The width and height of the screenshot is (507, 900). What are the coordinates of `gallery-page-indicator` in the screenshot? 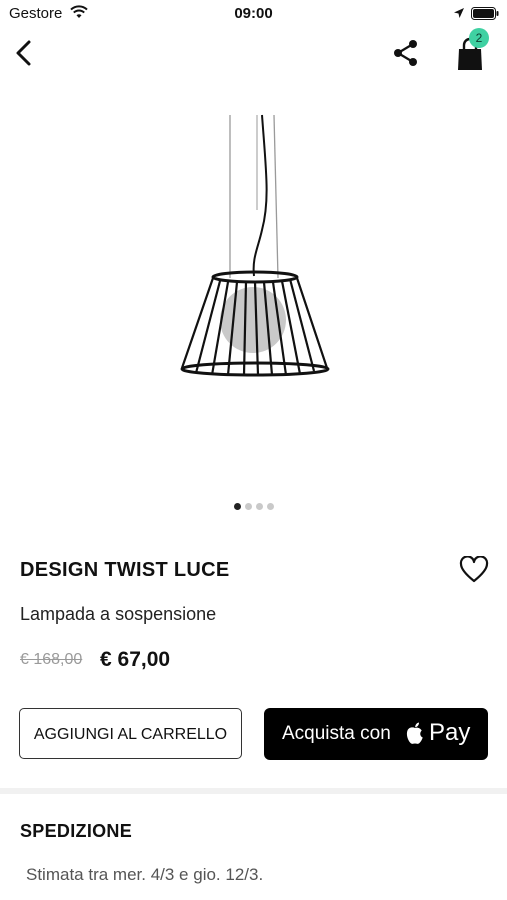 It's located at (253, 506).